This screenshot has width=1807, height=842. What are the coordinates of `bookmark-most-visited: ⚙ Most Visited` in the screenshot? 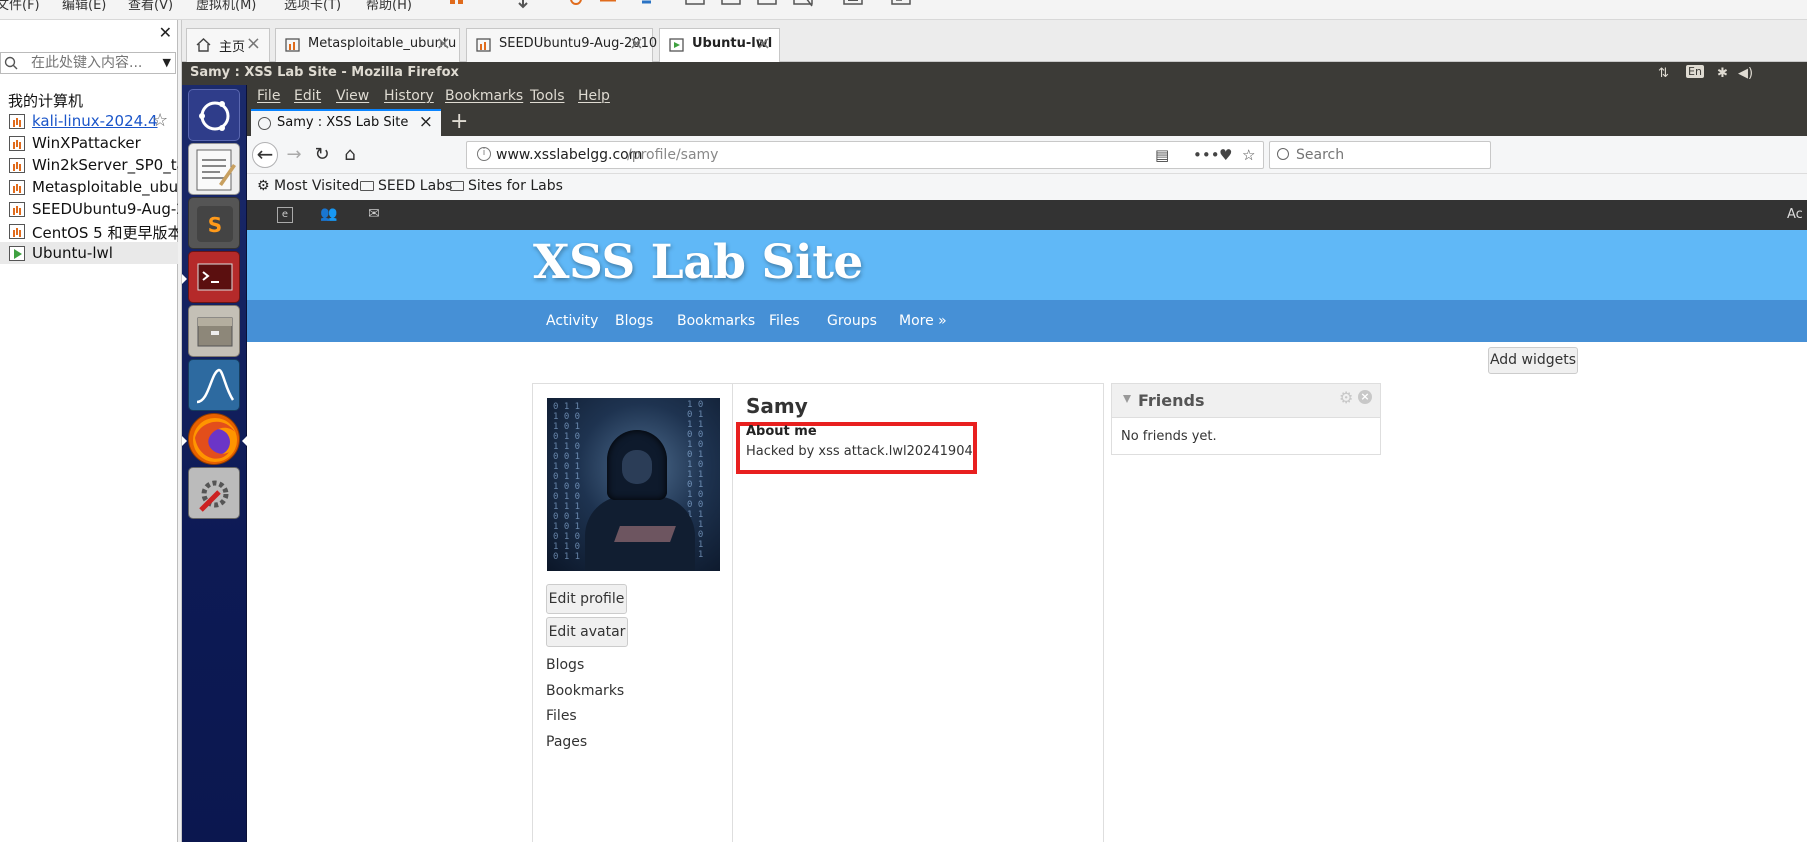 It's located at (308, 186).